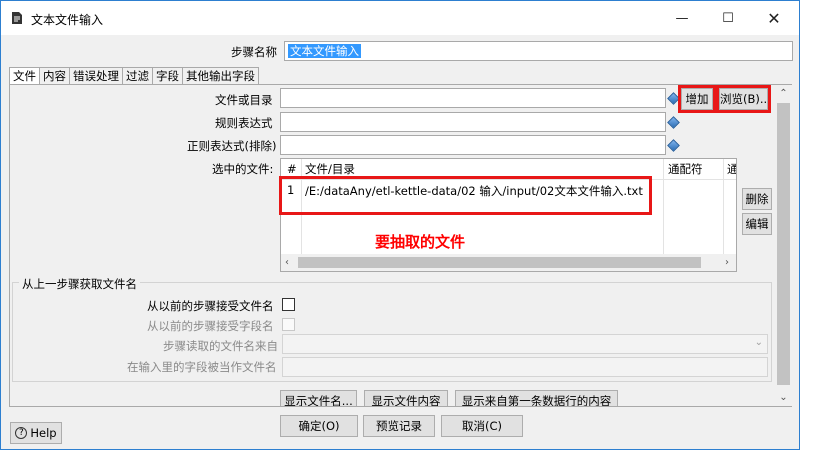  I want to click on scroll-up-icon: ⌃, so click(783, 93).